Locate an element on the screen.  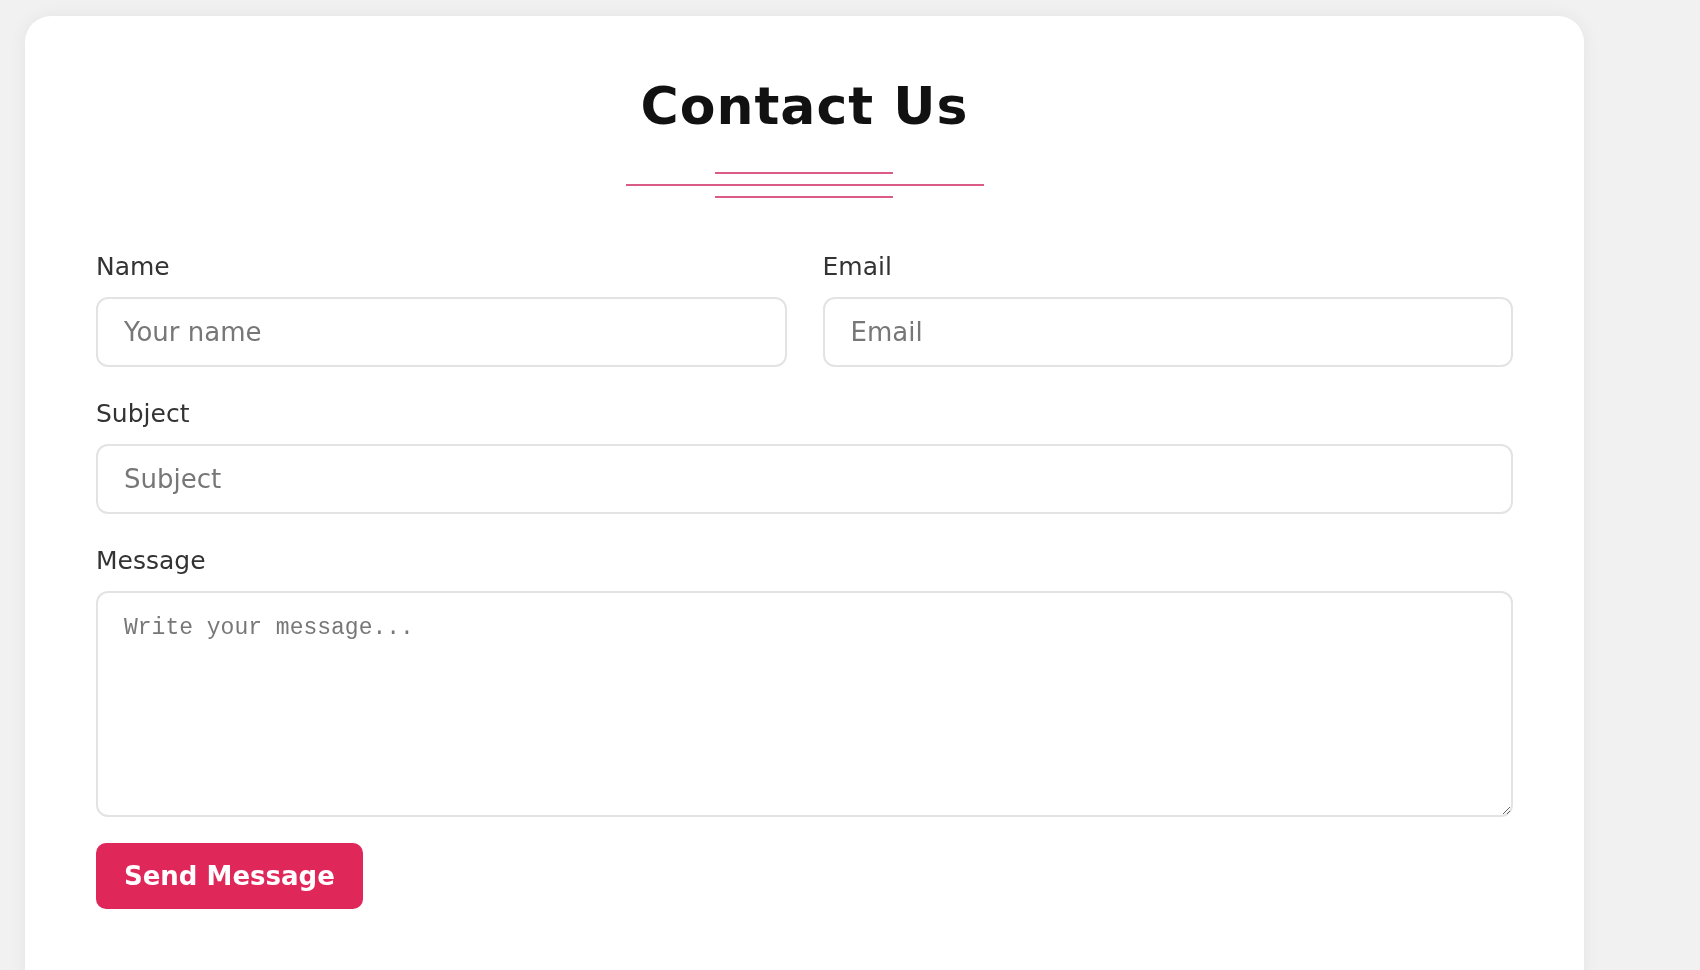
text-field: Your name is located at coordinates (441, 332).